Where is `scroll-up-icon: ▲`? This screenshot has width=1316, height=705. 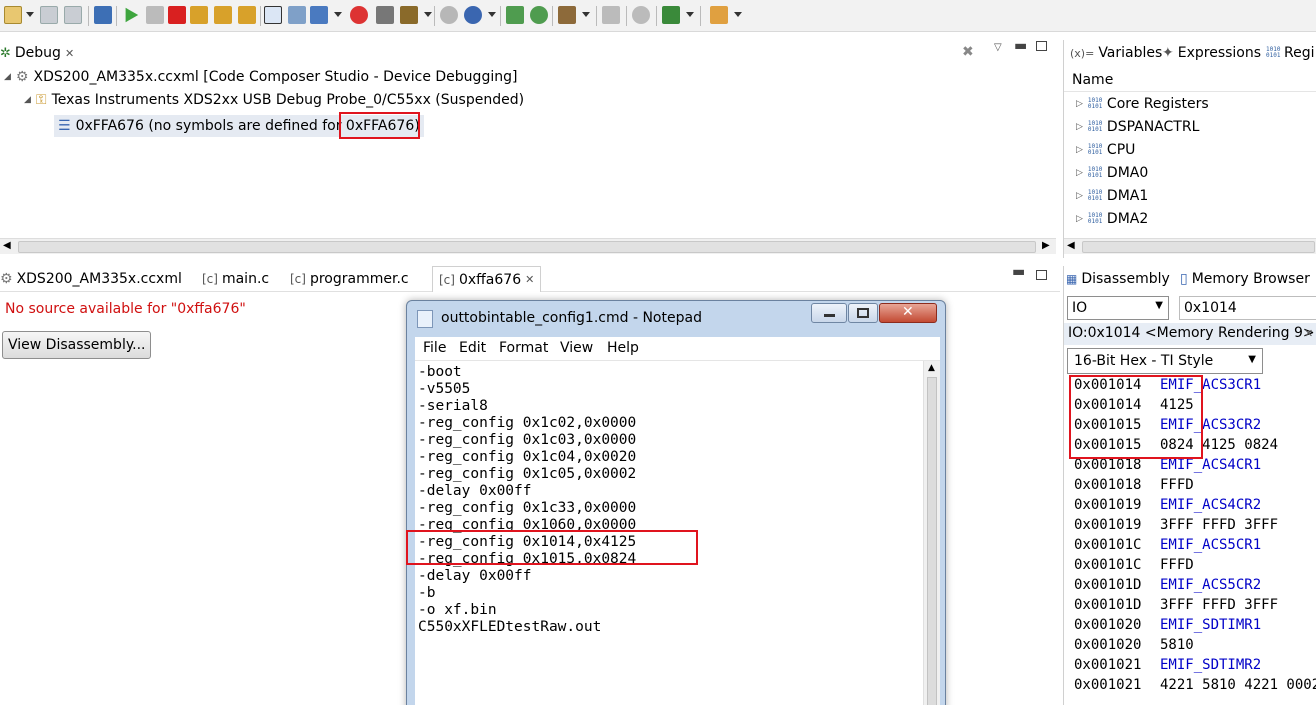 scroll-up-icon: ▲ is located at coordinates (931, 368).